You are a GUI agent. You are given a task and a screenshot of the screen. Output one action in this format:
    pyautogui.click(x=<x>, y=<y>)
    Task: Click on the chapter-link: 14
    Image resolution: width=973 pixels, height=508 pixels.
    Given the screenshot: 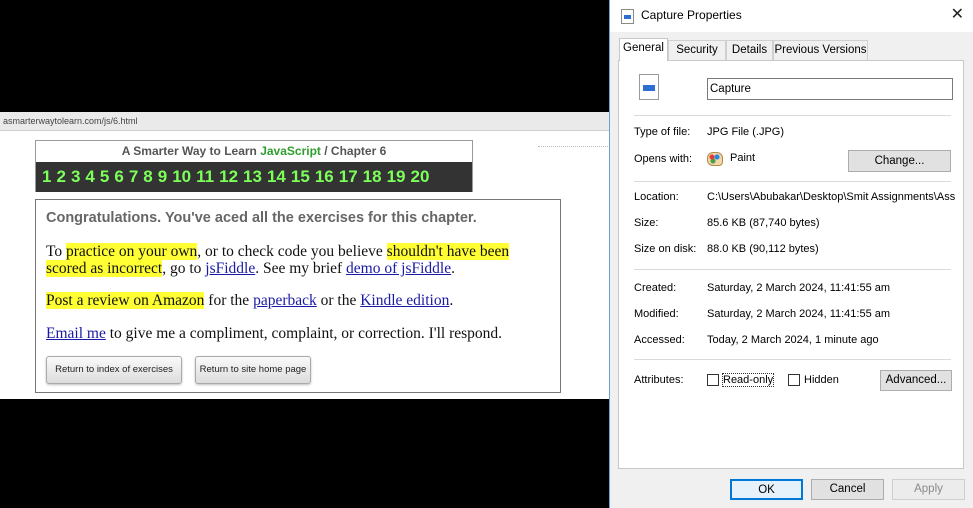 What is the action you would take?
    pyautogui.click(x=276, y=177)
    